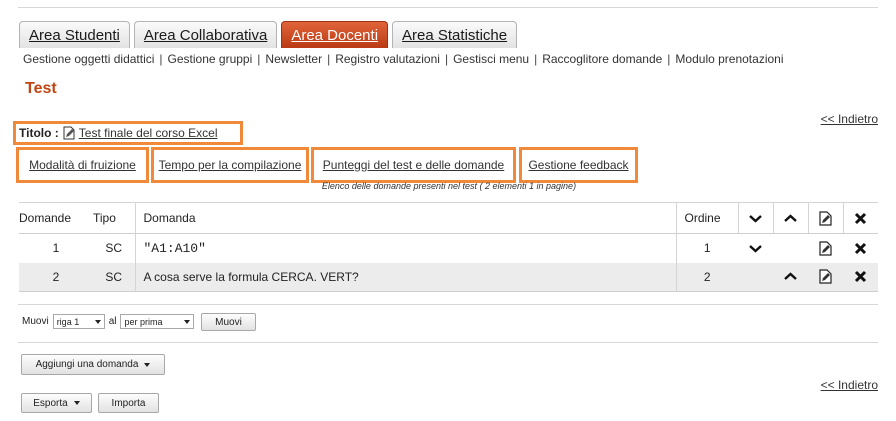 The image size is (896, 421). I want to click on position-select: per prima, so click(157, 321).